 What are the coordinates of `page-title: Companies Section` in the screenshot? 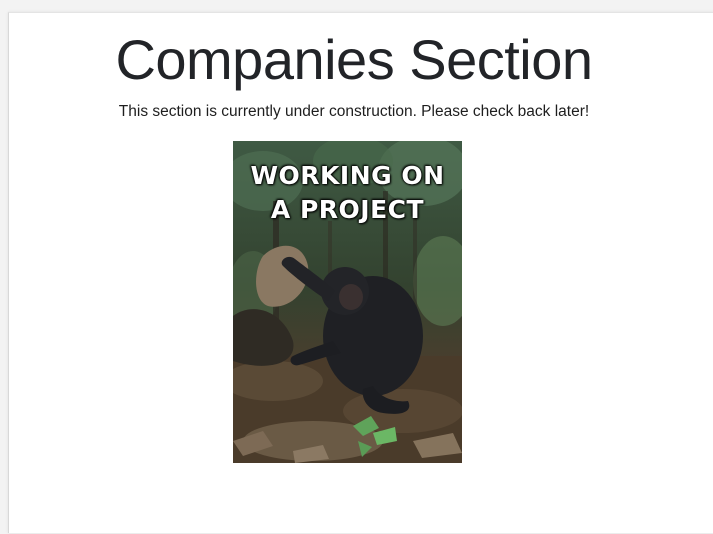 It's located at (354, 59).